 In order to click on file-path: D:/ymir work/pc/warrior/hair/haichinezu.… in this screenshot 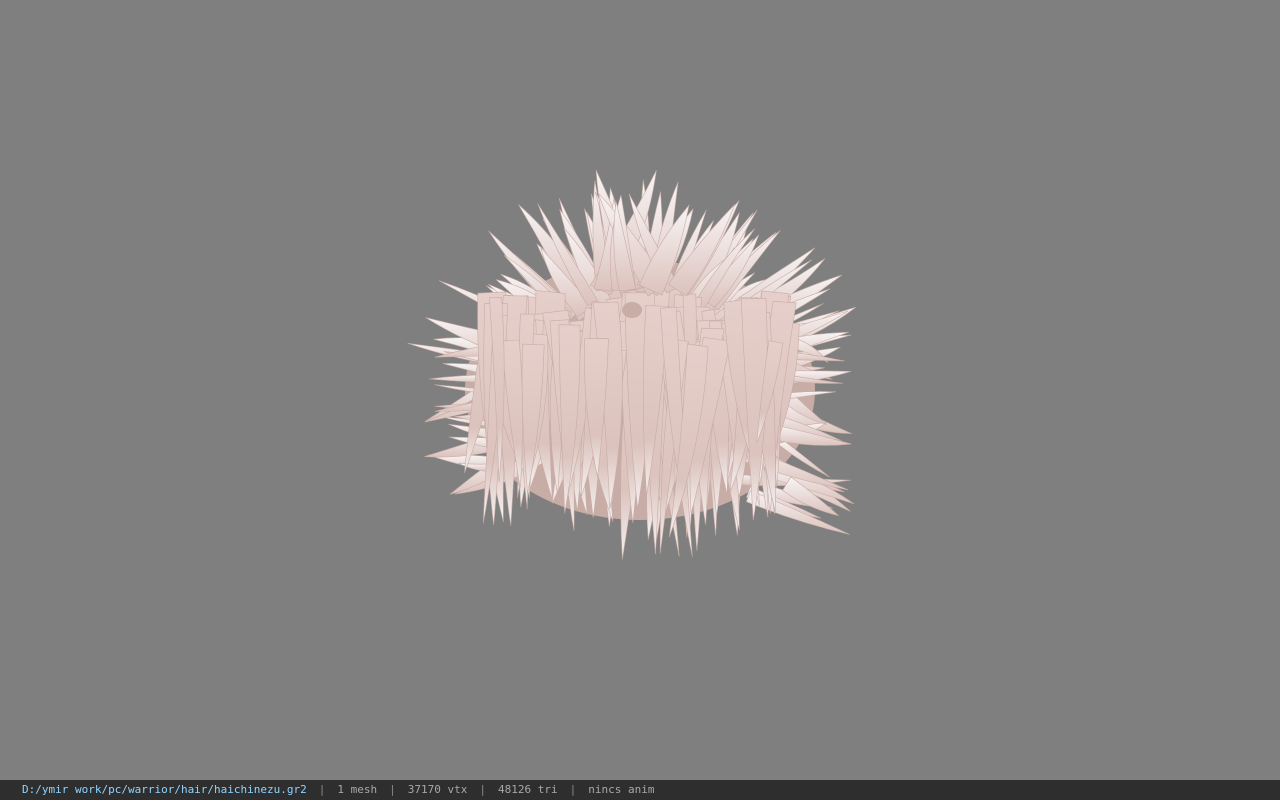, I will do `click(164, 789)`.